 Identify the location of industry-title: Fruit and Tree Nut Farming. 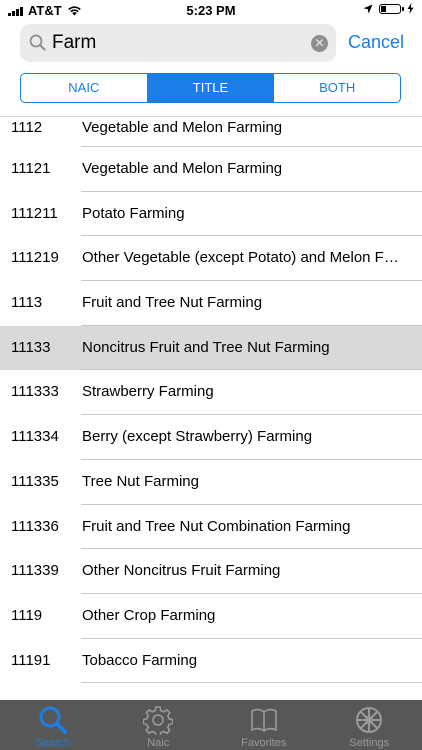
(172, 303).